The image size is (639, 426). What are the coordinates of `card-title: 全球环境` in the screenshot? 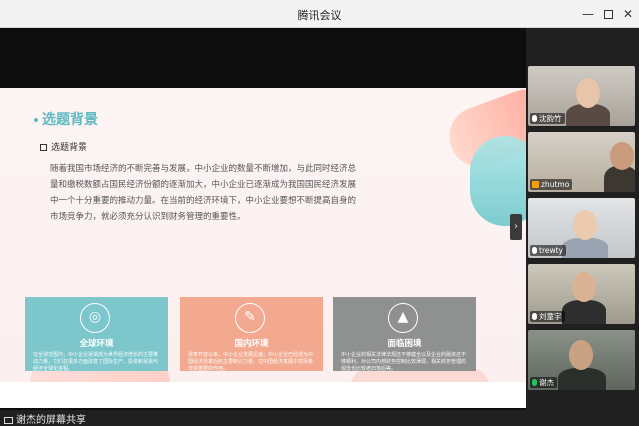 It's located at (96, 344).